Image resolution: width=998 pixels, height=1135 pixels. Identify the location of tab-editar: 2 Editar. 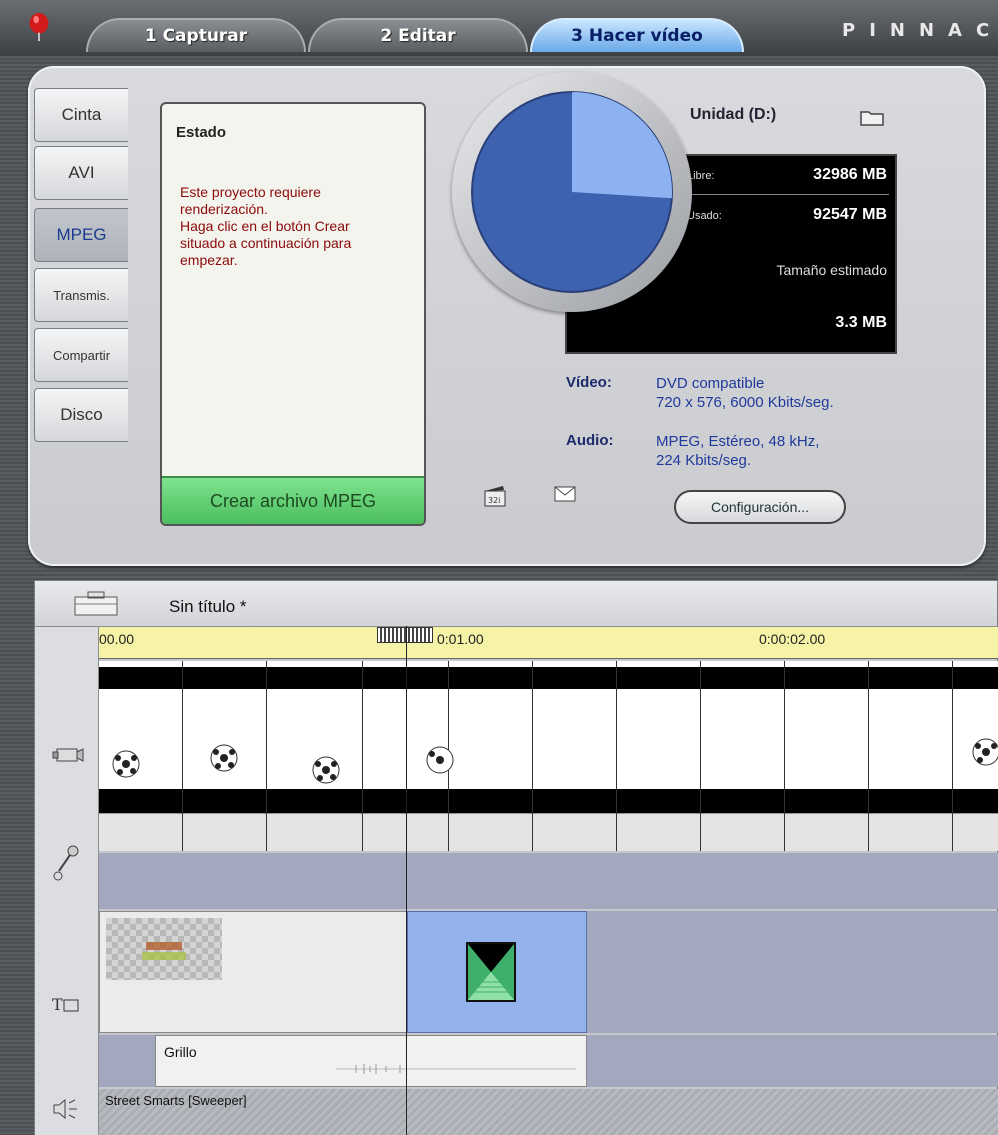
(418, 35).